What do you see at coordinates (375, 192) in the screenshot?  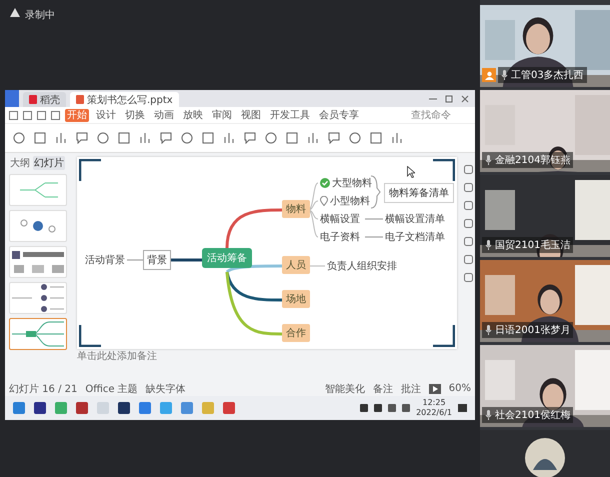 I see `brace-line` at bounding box center [375, 192].